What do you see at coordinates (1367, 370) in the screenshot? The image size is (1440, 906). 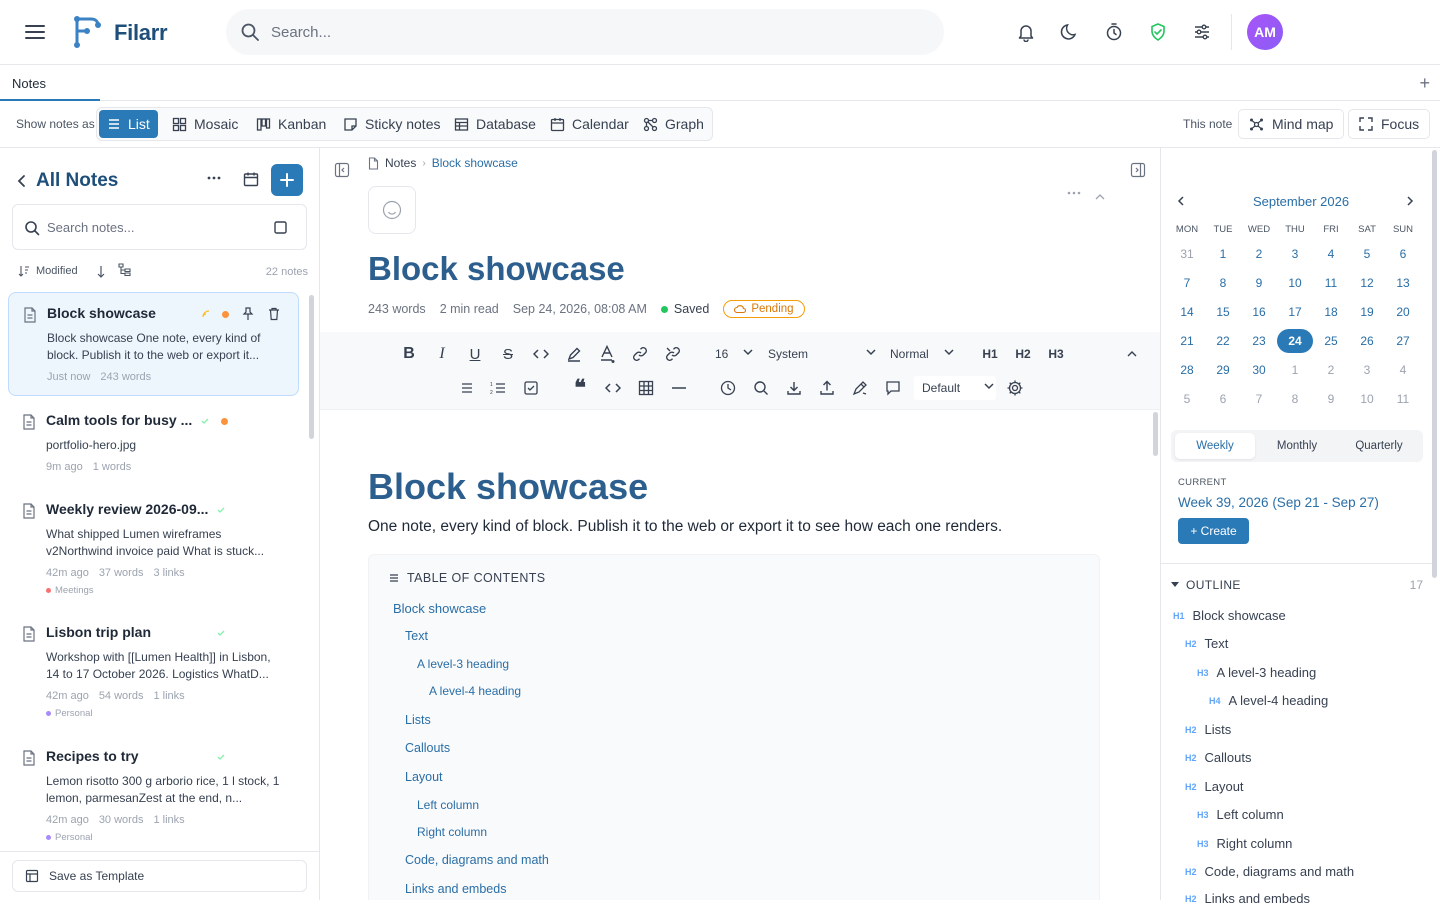 I see `calendar-day: 3` at bounding box center [1367, 370].